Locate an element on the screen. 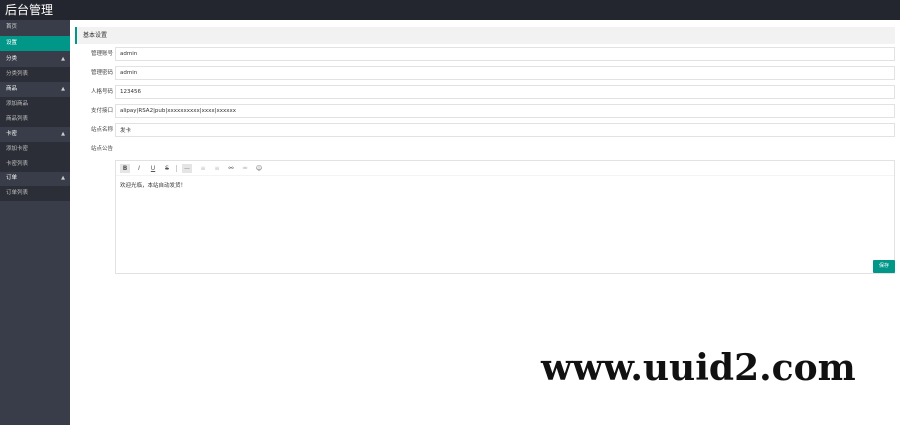 This screenshot has height=425, width=900. sidebar-item-add-card: 添加卡密 is located at coordinates (35, 149).